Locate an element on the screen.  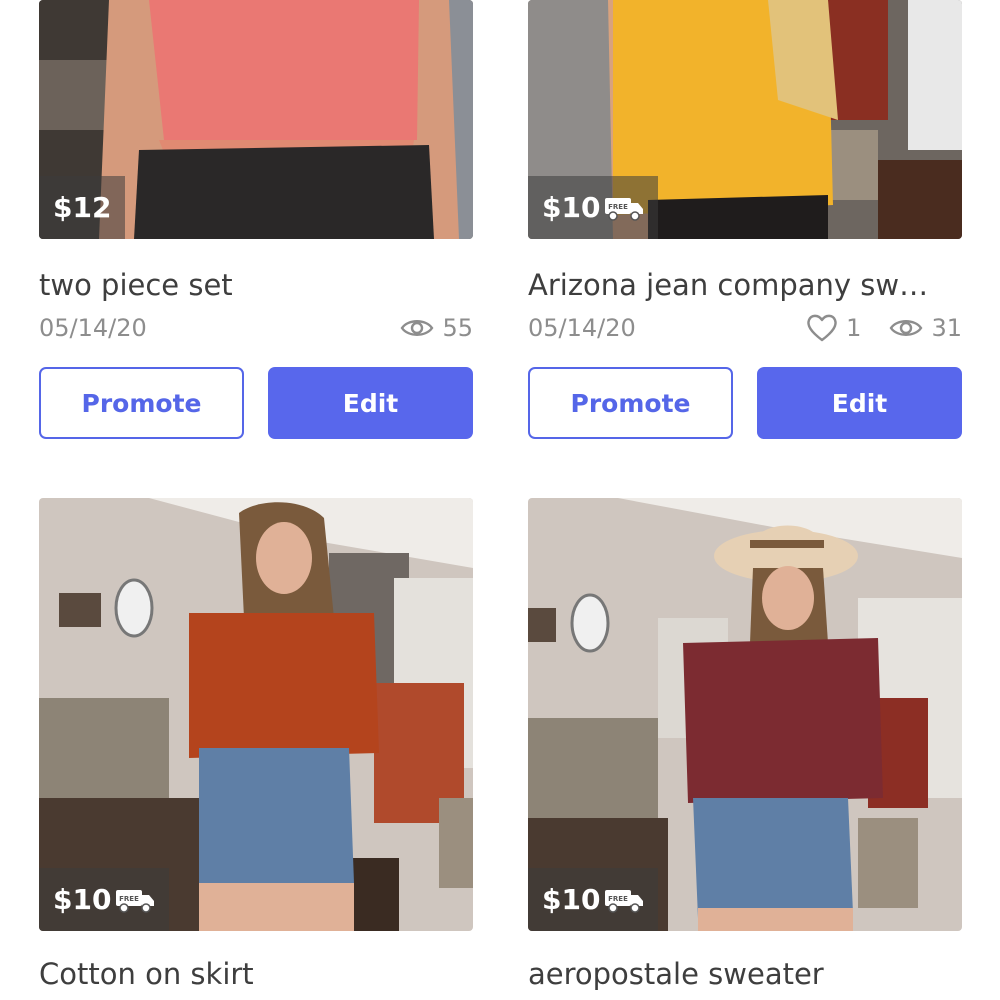
listing-meta: 05/14/20 55 is located at coordinates (256, 328).